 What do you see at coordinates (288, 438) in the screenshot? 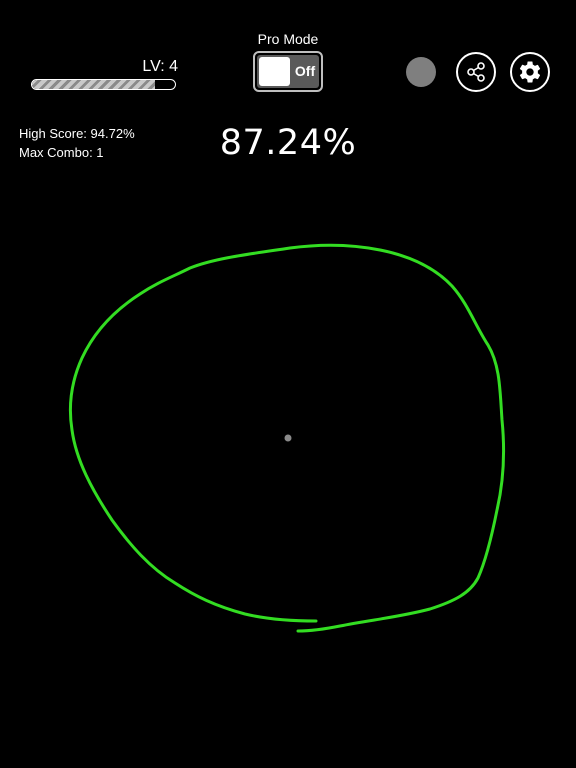
I see `center-dot` at bounding box center [288, 438].